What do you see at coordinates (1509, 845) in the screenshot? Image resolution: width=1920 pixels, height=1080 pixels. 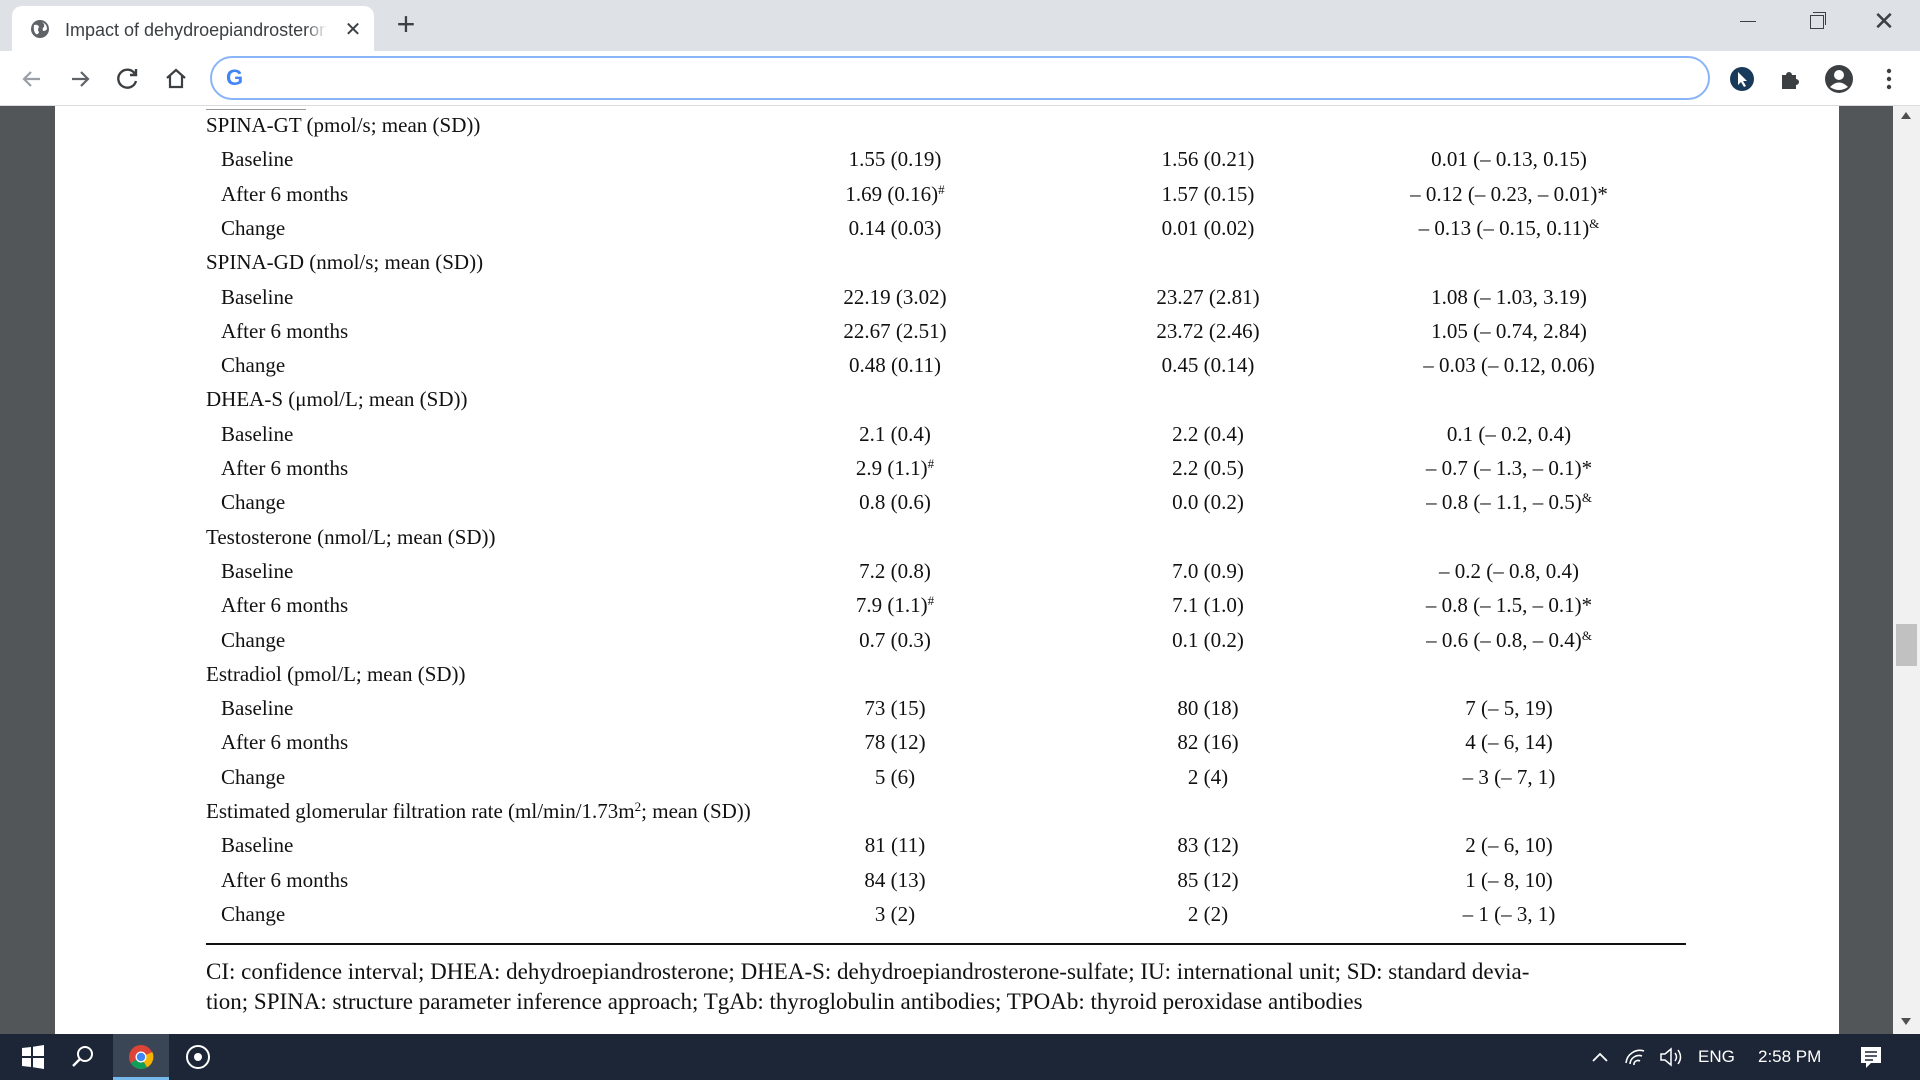 I see `cell-value: 2 (– 6, 10)` at bounding box center [1509, 845].